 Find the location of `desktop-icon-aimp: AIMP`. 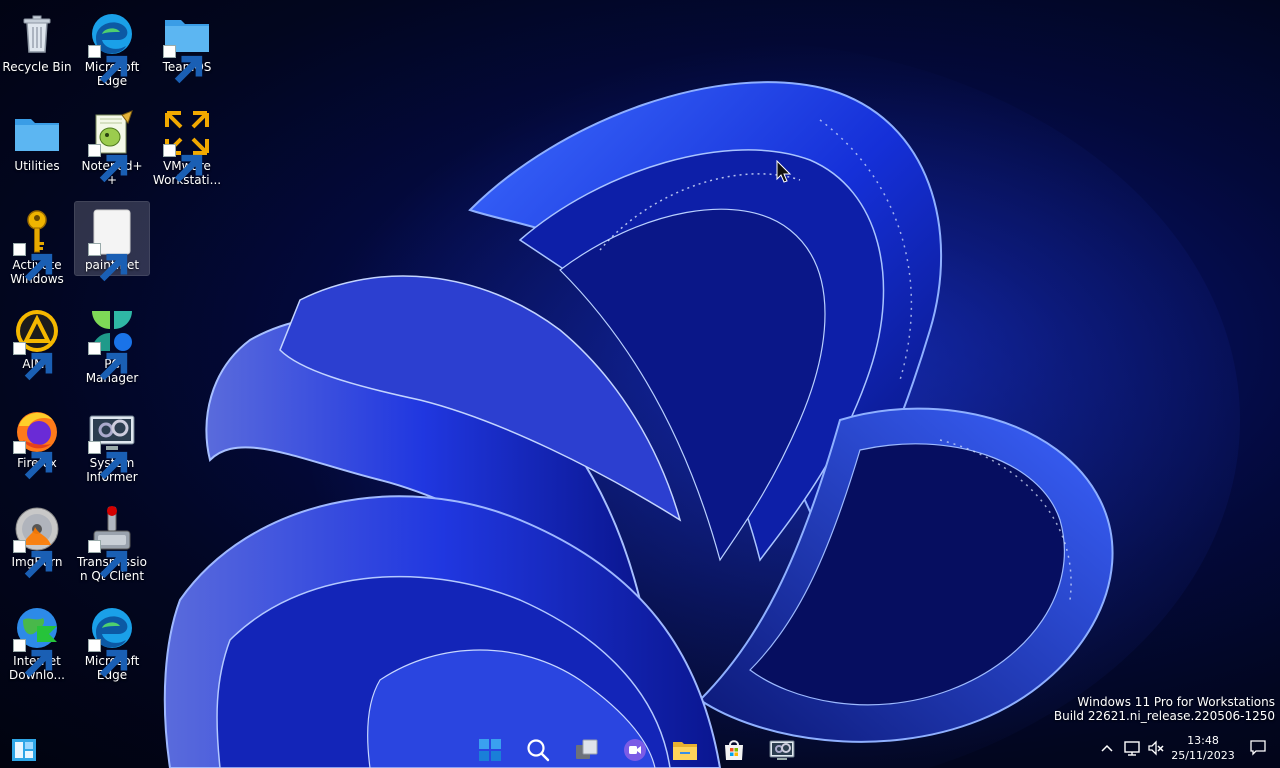

desktop-icon-aimp: AIMP is located at coordinates (37, 341).